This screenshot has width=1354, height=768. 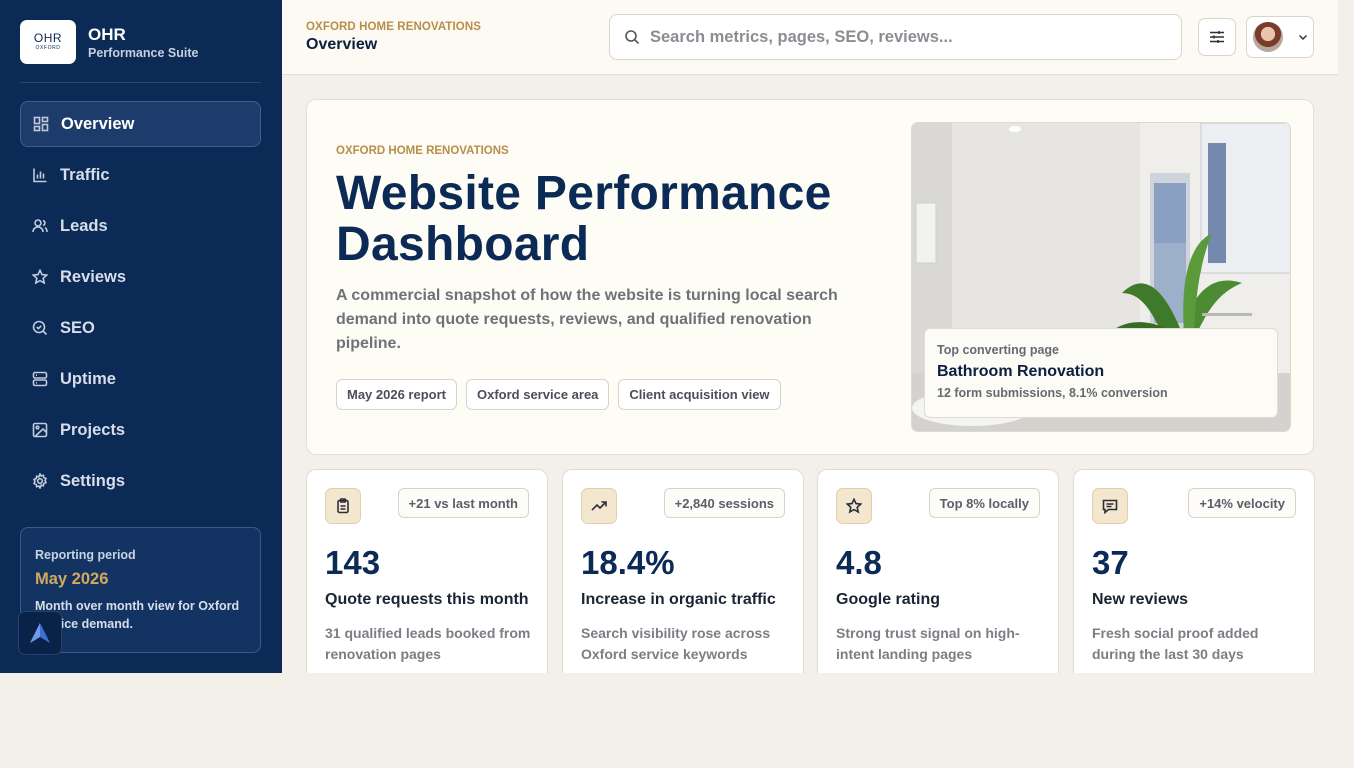 I want to click on brand: OHR OXFORD OHR Performance Suite, so click(x=109, y=42).